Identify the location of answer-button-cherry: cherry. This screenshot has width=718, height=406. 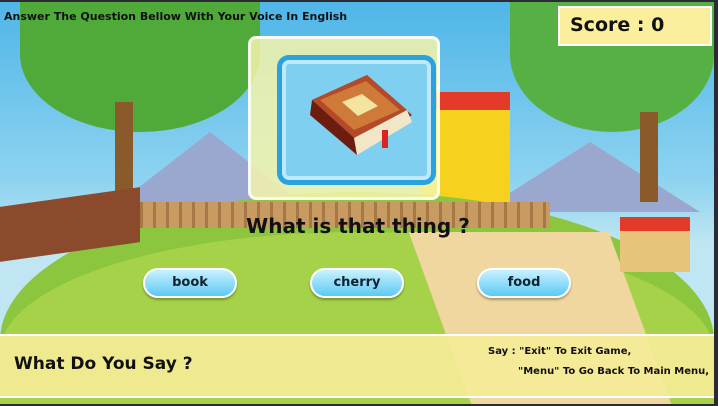
(357, 283).